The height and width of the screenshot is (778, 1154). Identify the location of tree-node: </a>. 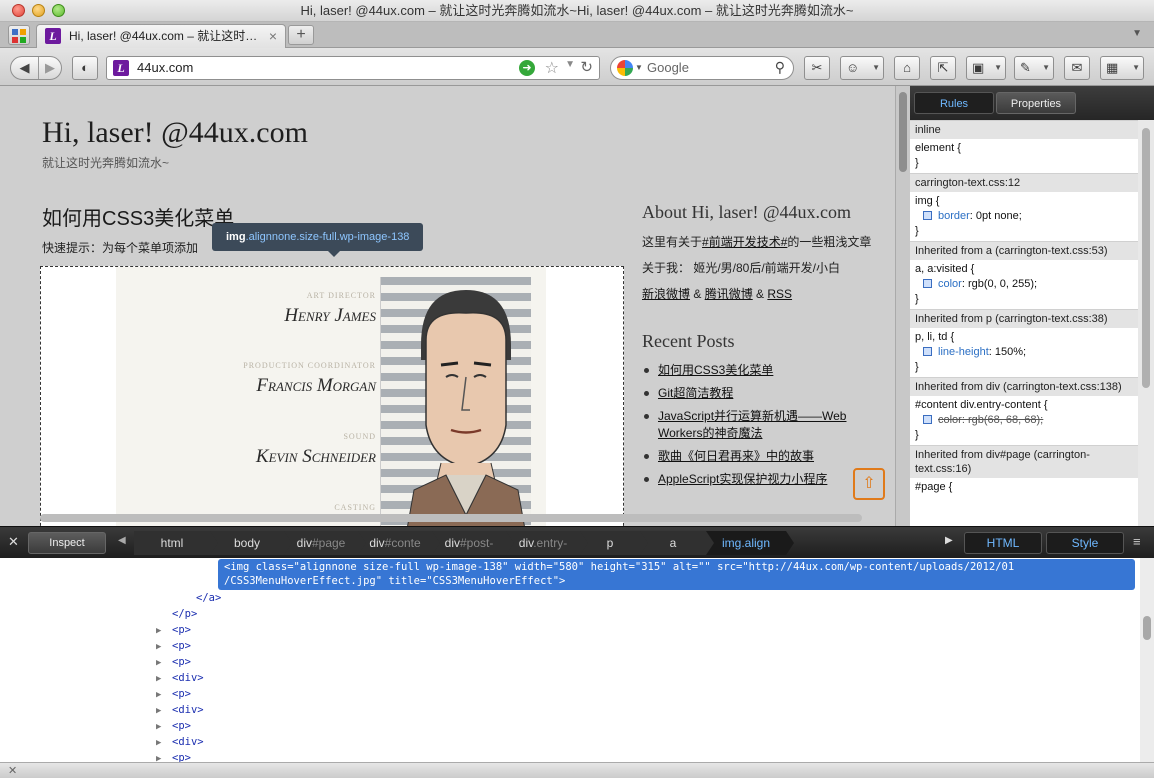
(208, 598).